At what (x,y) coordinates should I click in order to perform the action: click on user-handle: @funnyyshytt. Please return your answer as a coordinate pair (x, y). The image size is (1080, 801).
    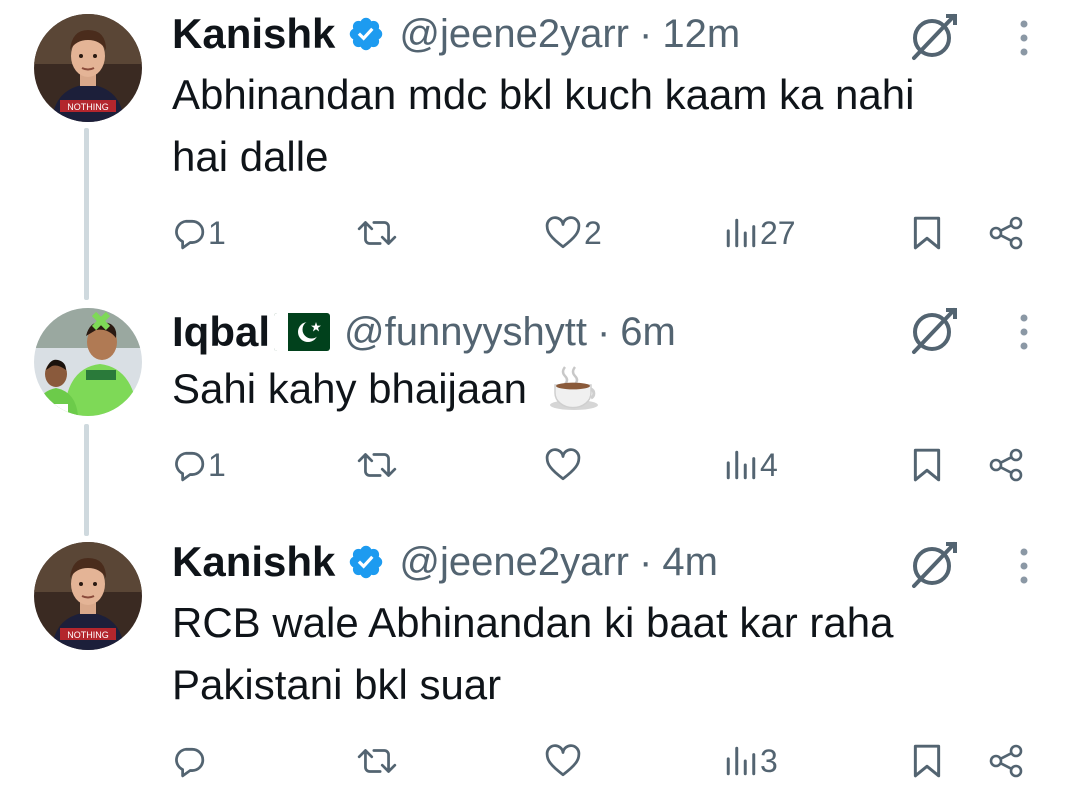
    Looking at the image, I should click on (465, 332).